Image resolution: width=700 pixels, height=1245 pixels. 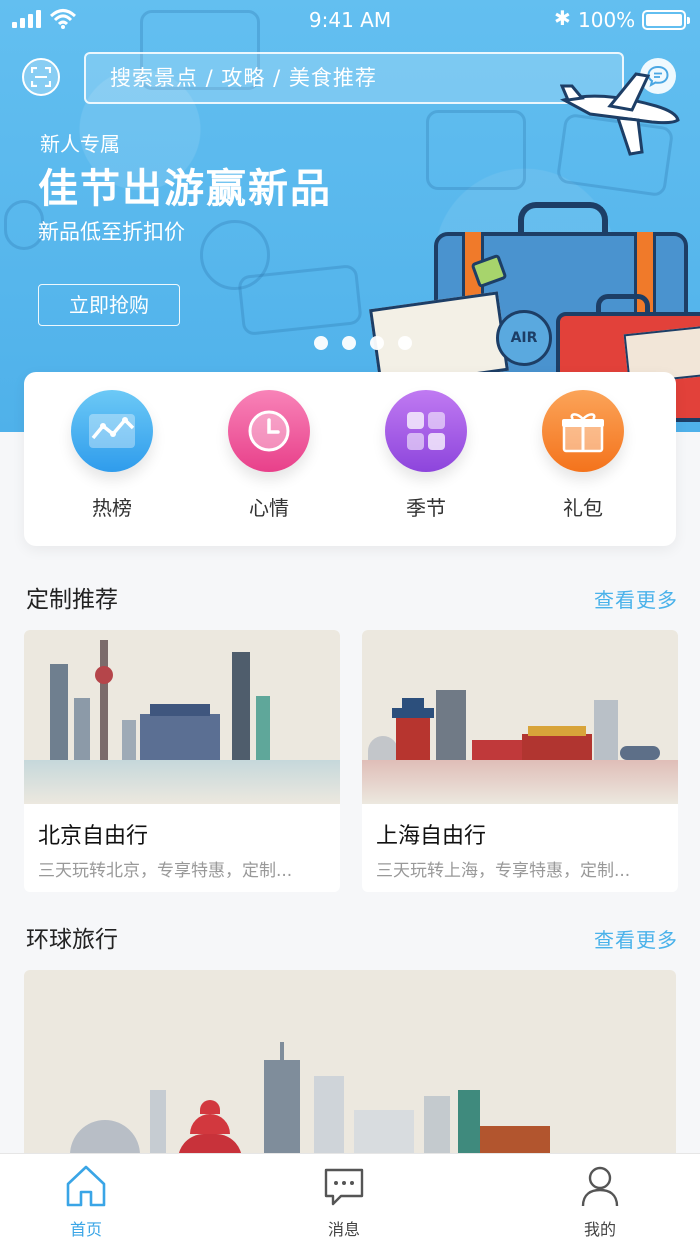 What do you see at coordinates (112, 431) in the screenshot?
I see `trend-chart-icon` at bounding box center [112, 431].